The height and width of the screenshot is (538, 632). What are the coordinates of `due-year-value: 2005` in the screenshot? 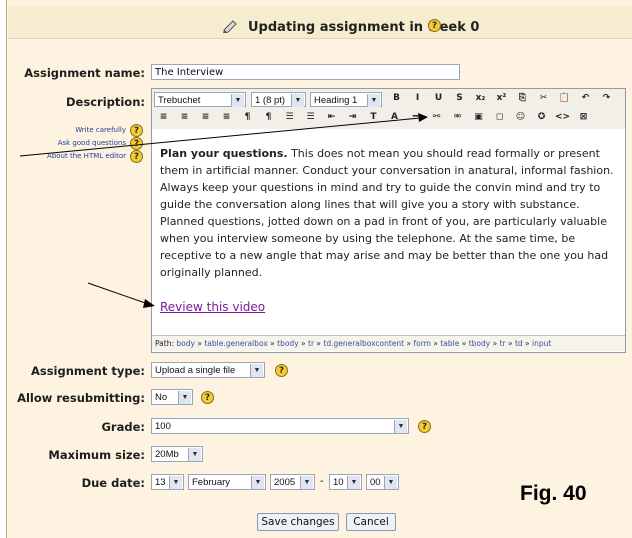 It's located at (285, 482).